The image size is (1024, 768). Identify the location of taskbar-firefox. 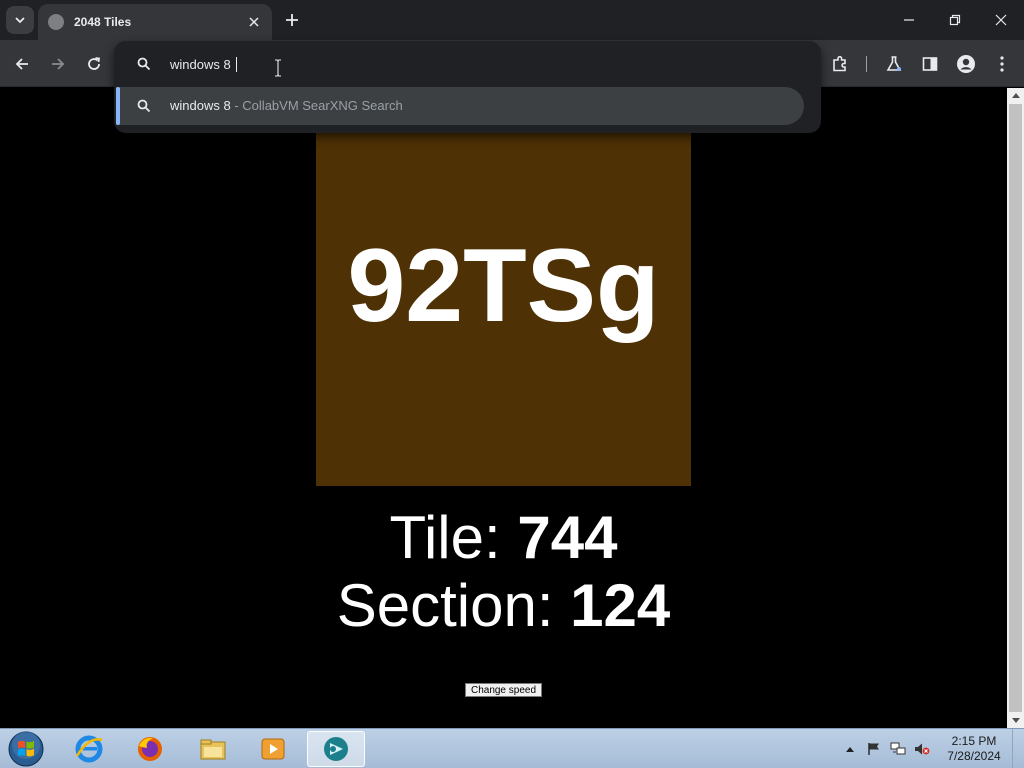
(150, 749).